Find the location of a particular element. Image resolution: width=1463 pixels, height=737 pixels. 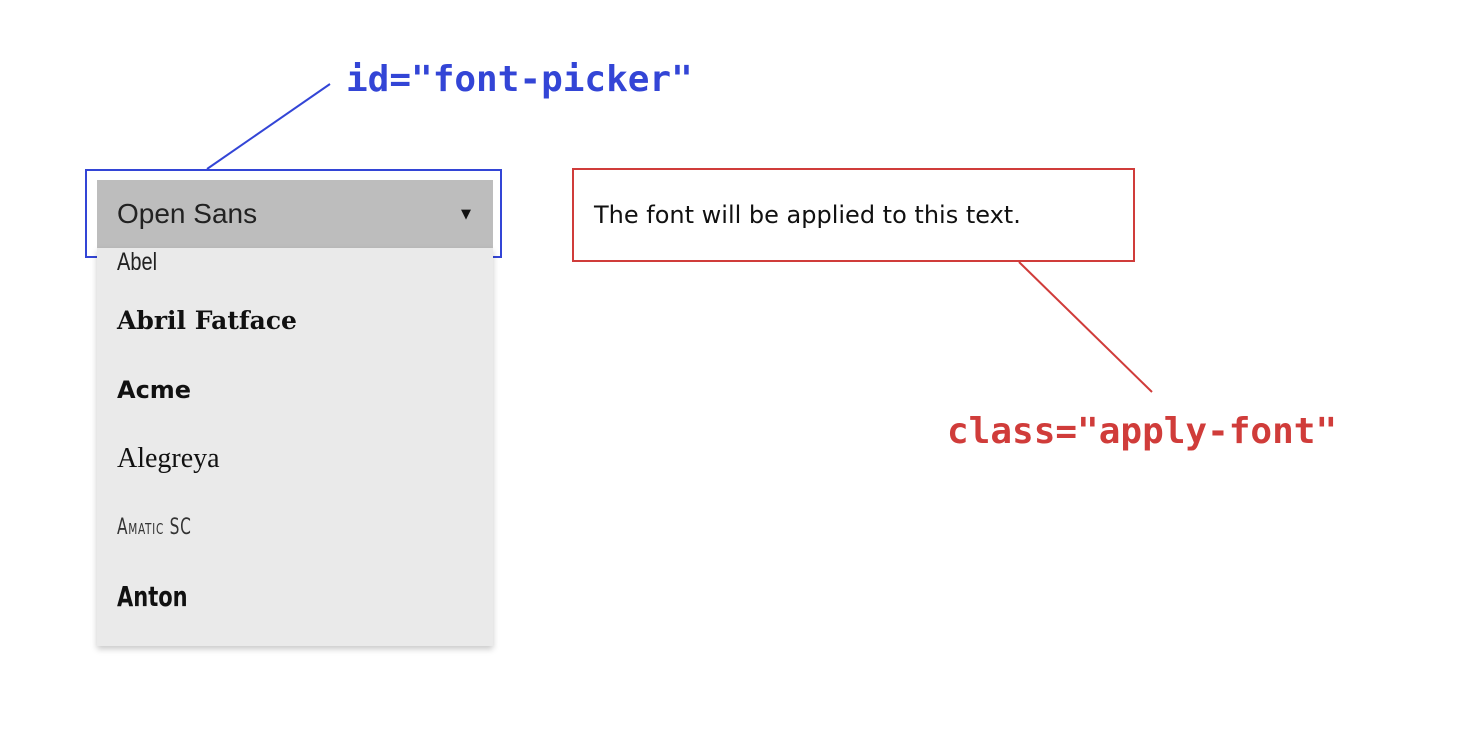

apply-font-text: The font will be applied to this text. is located at coordinates (807, 215).